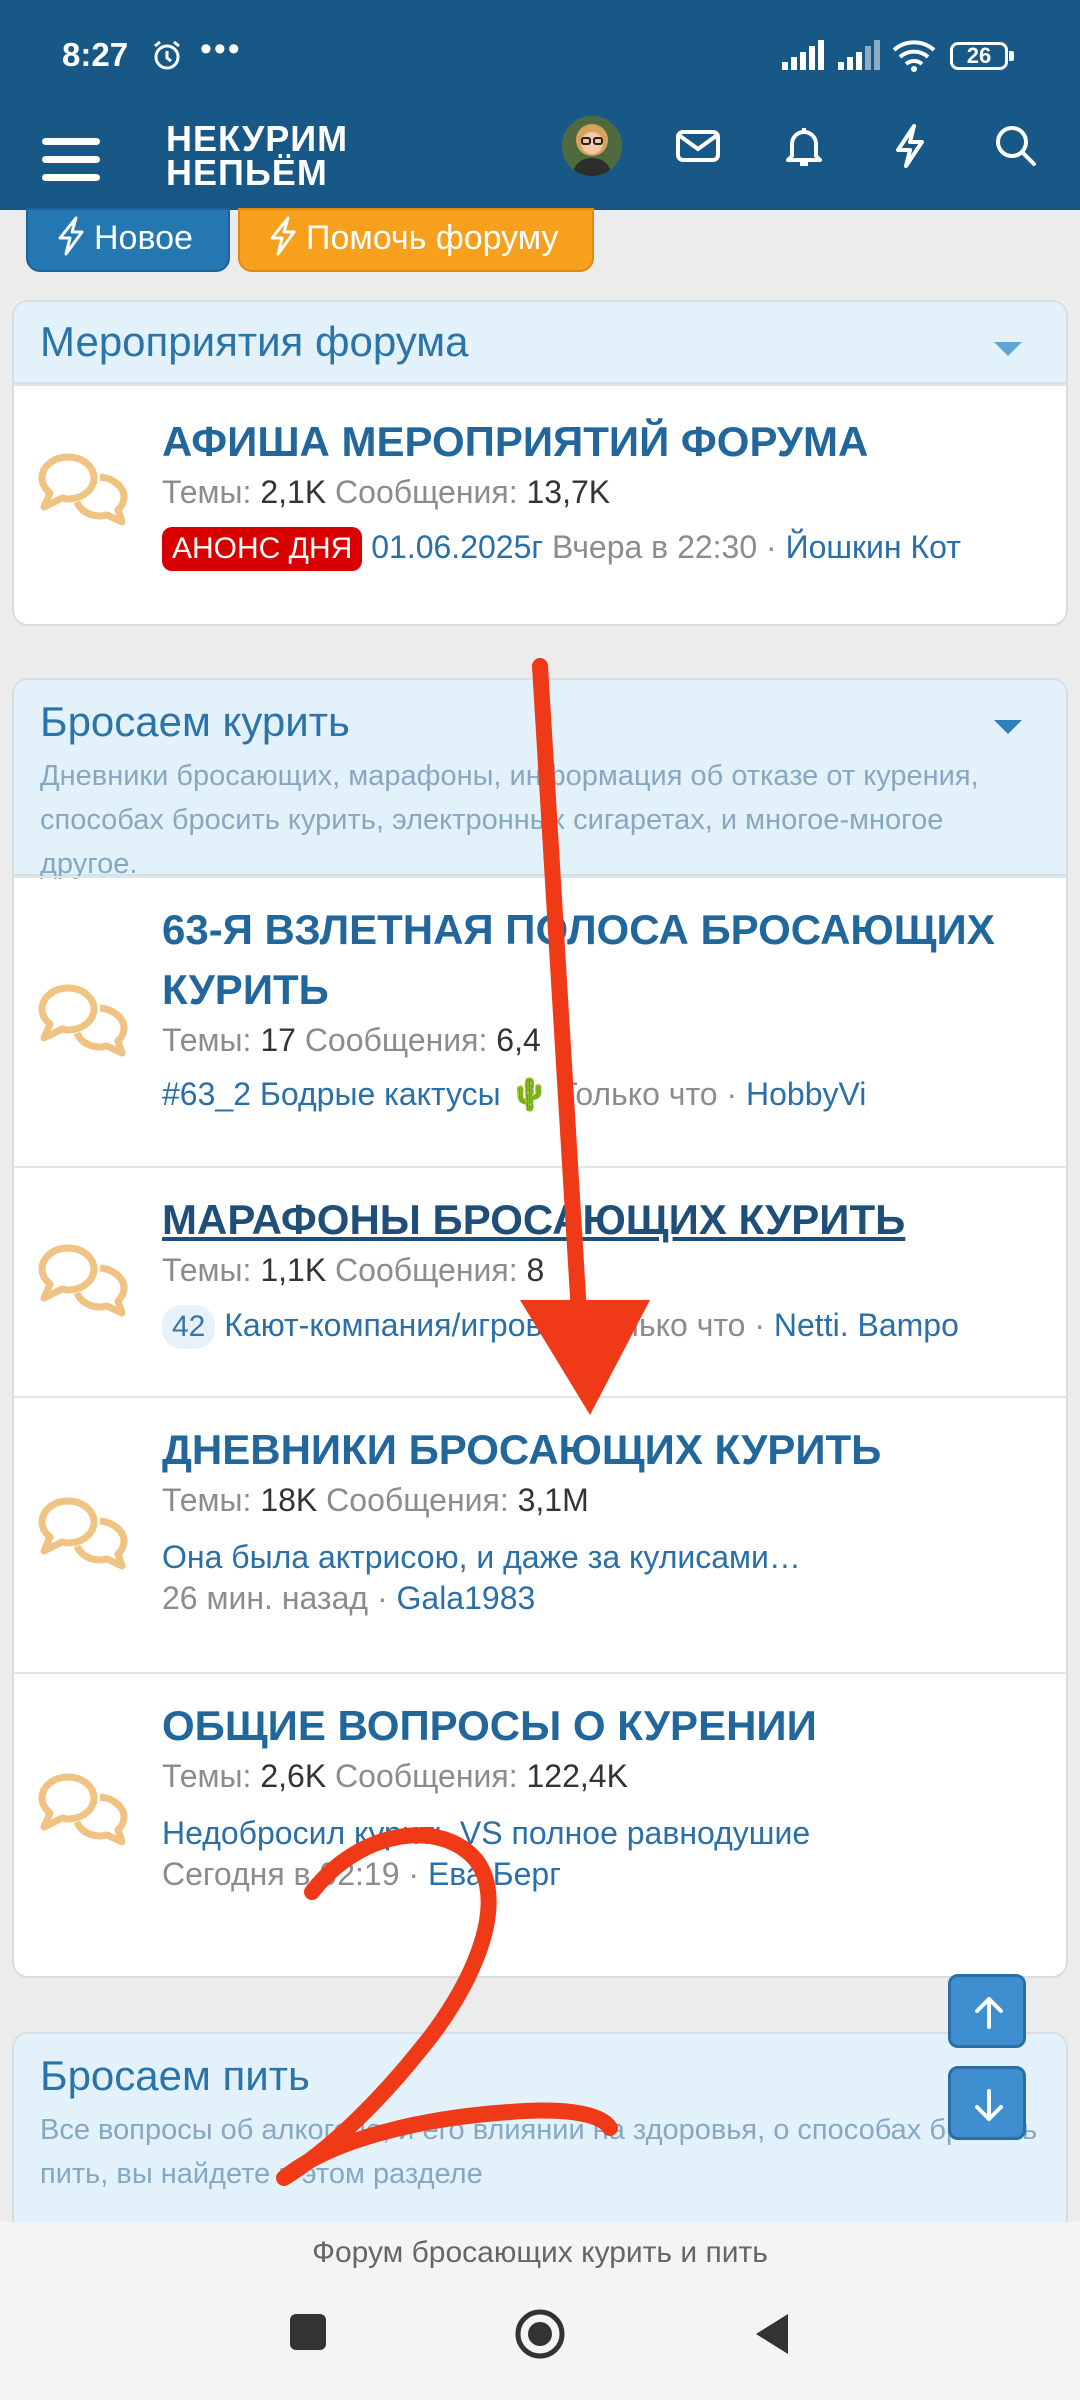 Image resolution: width=1080 pixels, height=2400 pixels. I want to click on category-header: Мероприятия форума, so click(540, 343).